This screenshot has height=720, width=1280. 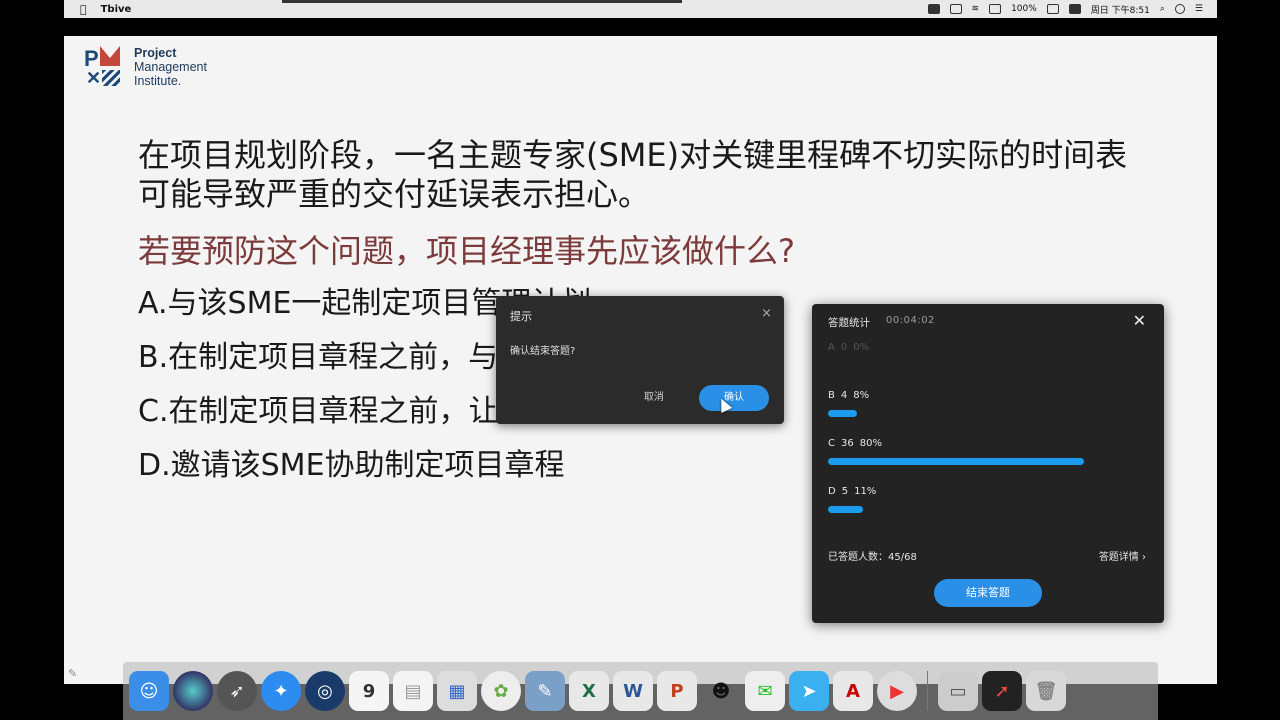 I want to click on preview-icon: ▦, so click(x=457, y=691).